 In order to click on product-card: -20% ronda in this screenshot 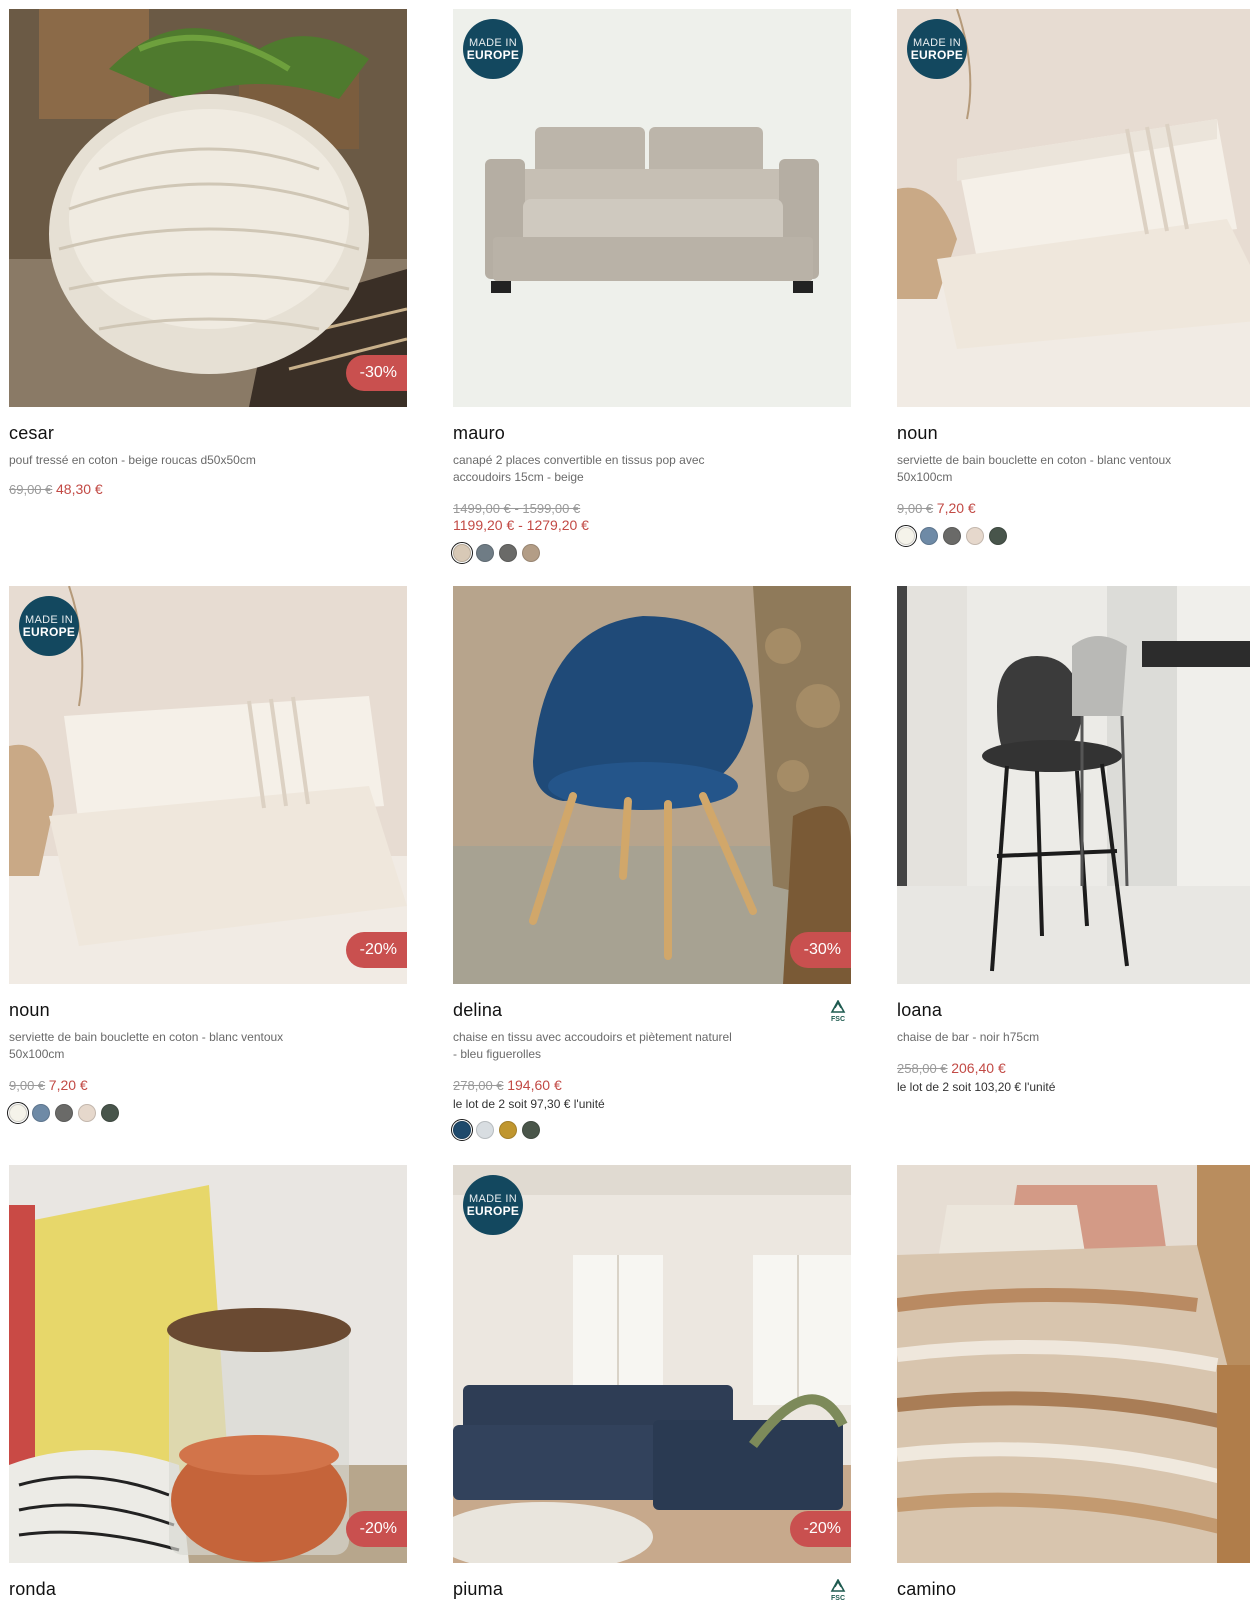, I will do `click(208, 1382)`.